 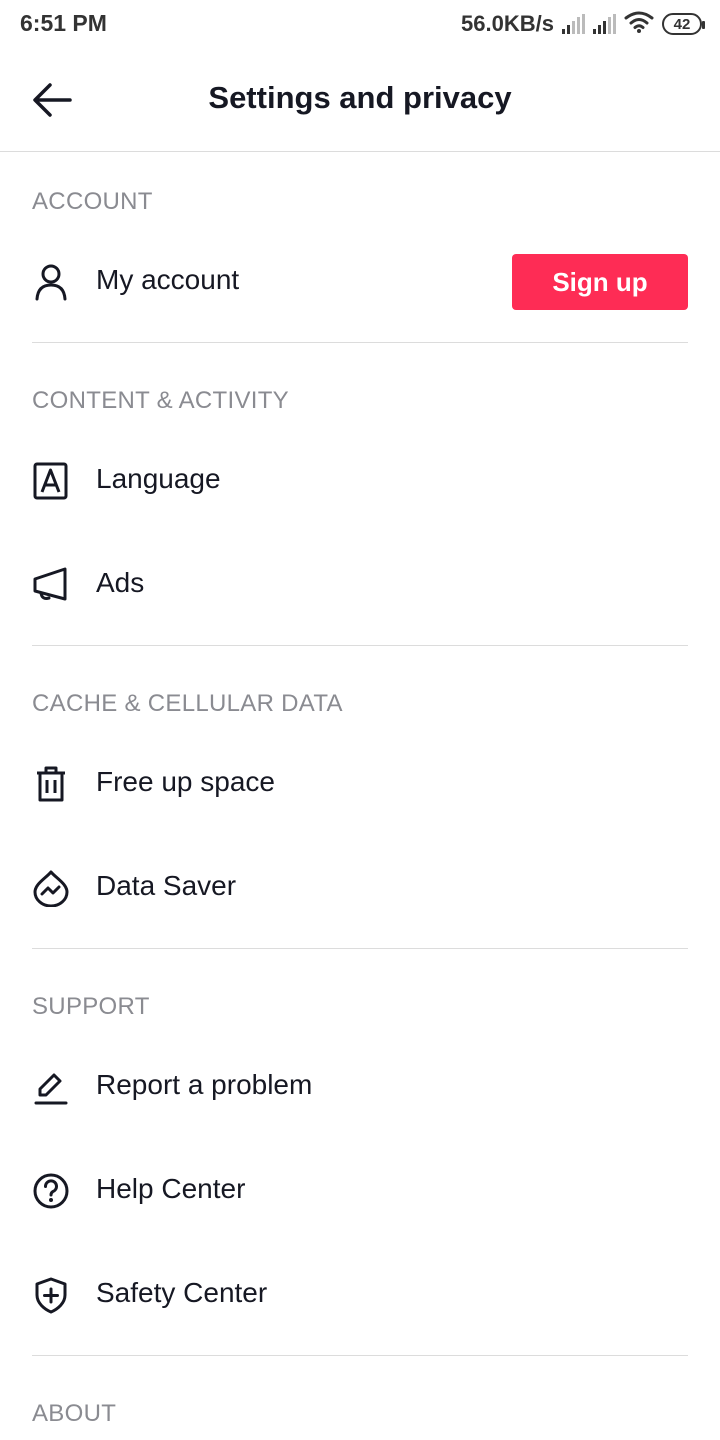 I want to click on ads-label: Ads, so click(x=120, y=582).